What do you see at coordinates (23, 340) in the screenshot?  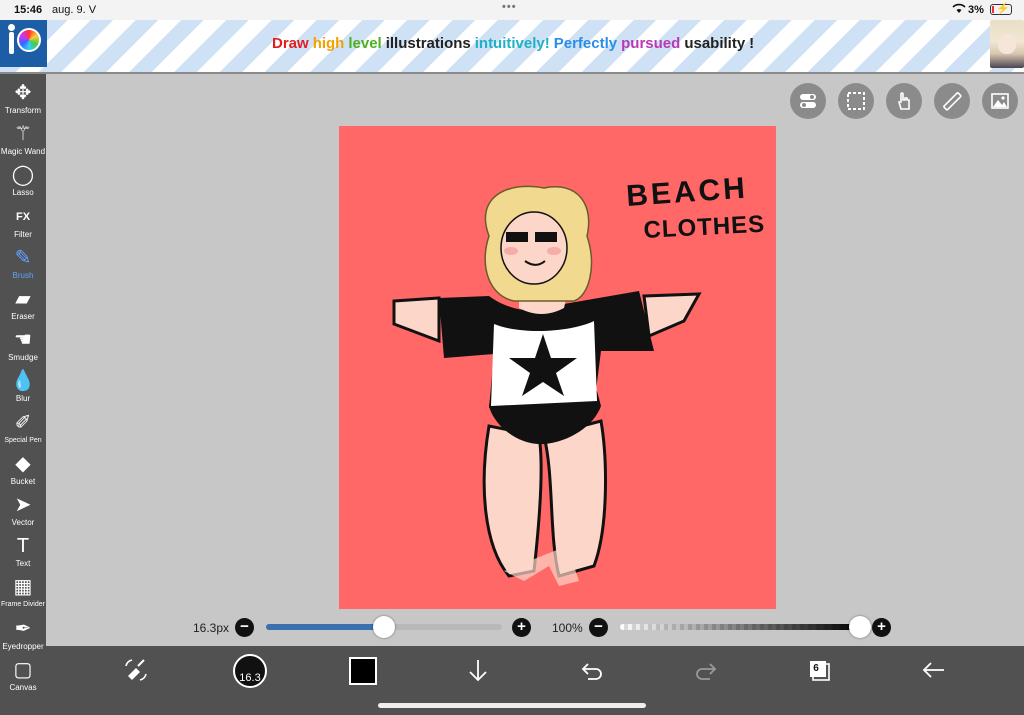 I see `smudge-icon: ☚` at bounding box center [23, 340].